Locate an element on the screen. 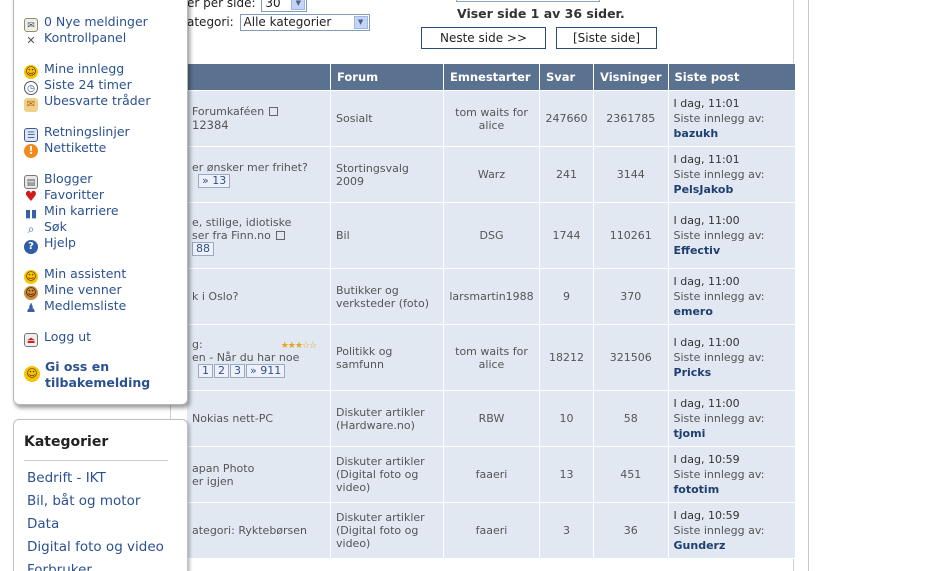  menu-item-logout: ⏏ Logg ut is located at coordinates (57, 338).